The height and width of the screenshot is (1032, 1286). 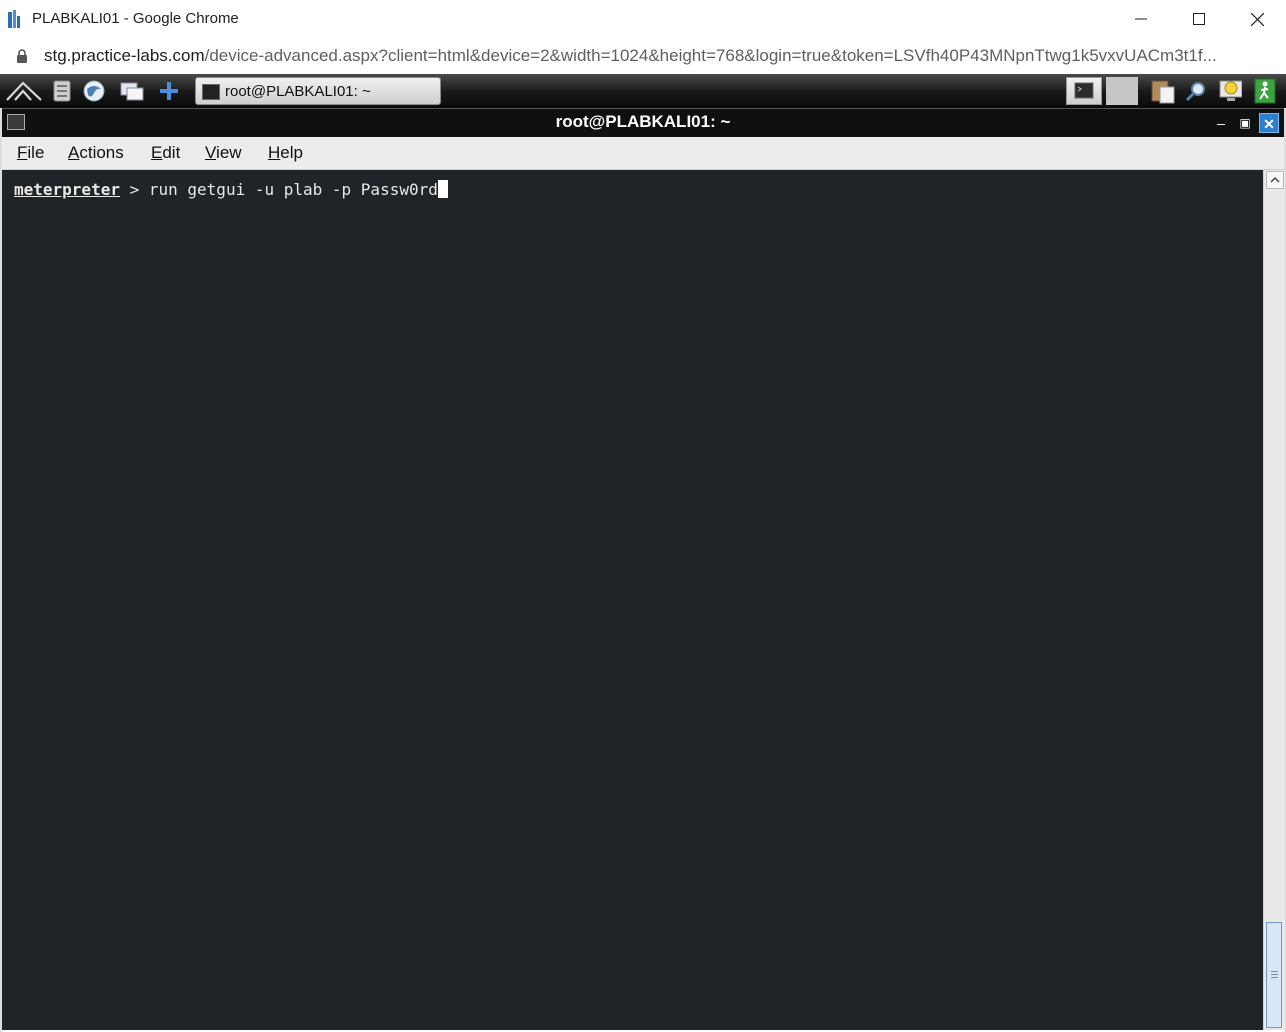 I want to click on close-icon, so click(x=1257, y=19).